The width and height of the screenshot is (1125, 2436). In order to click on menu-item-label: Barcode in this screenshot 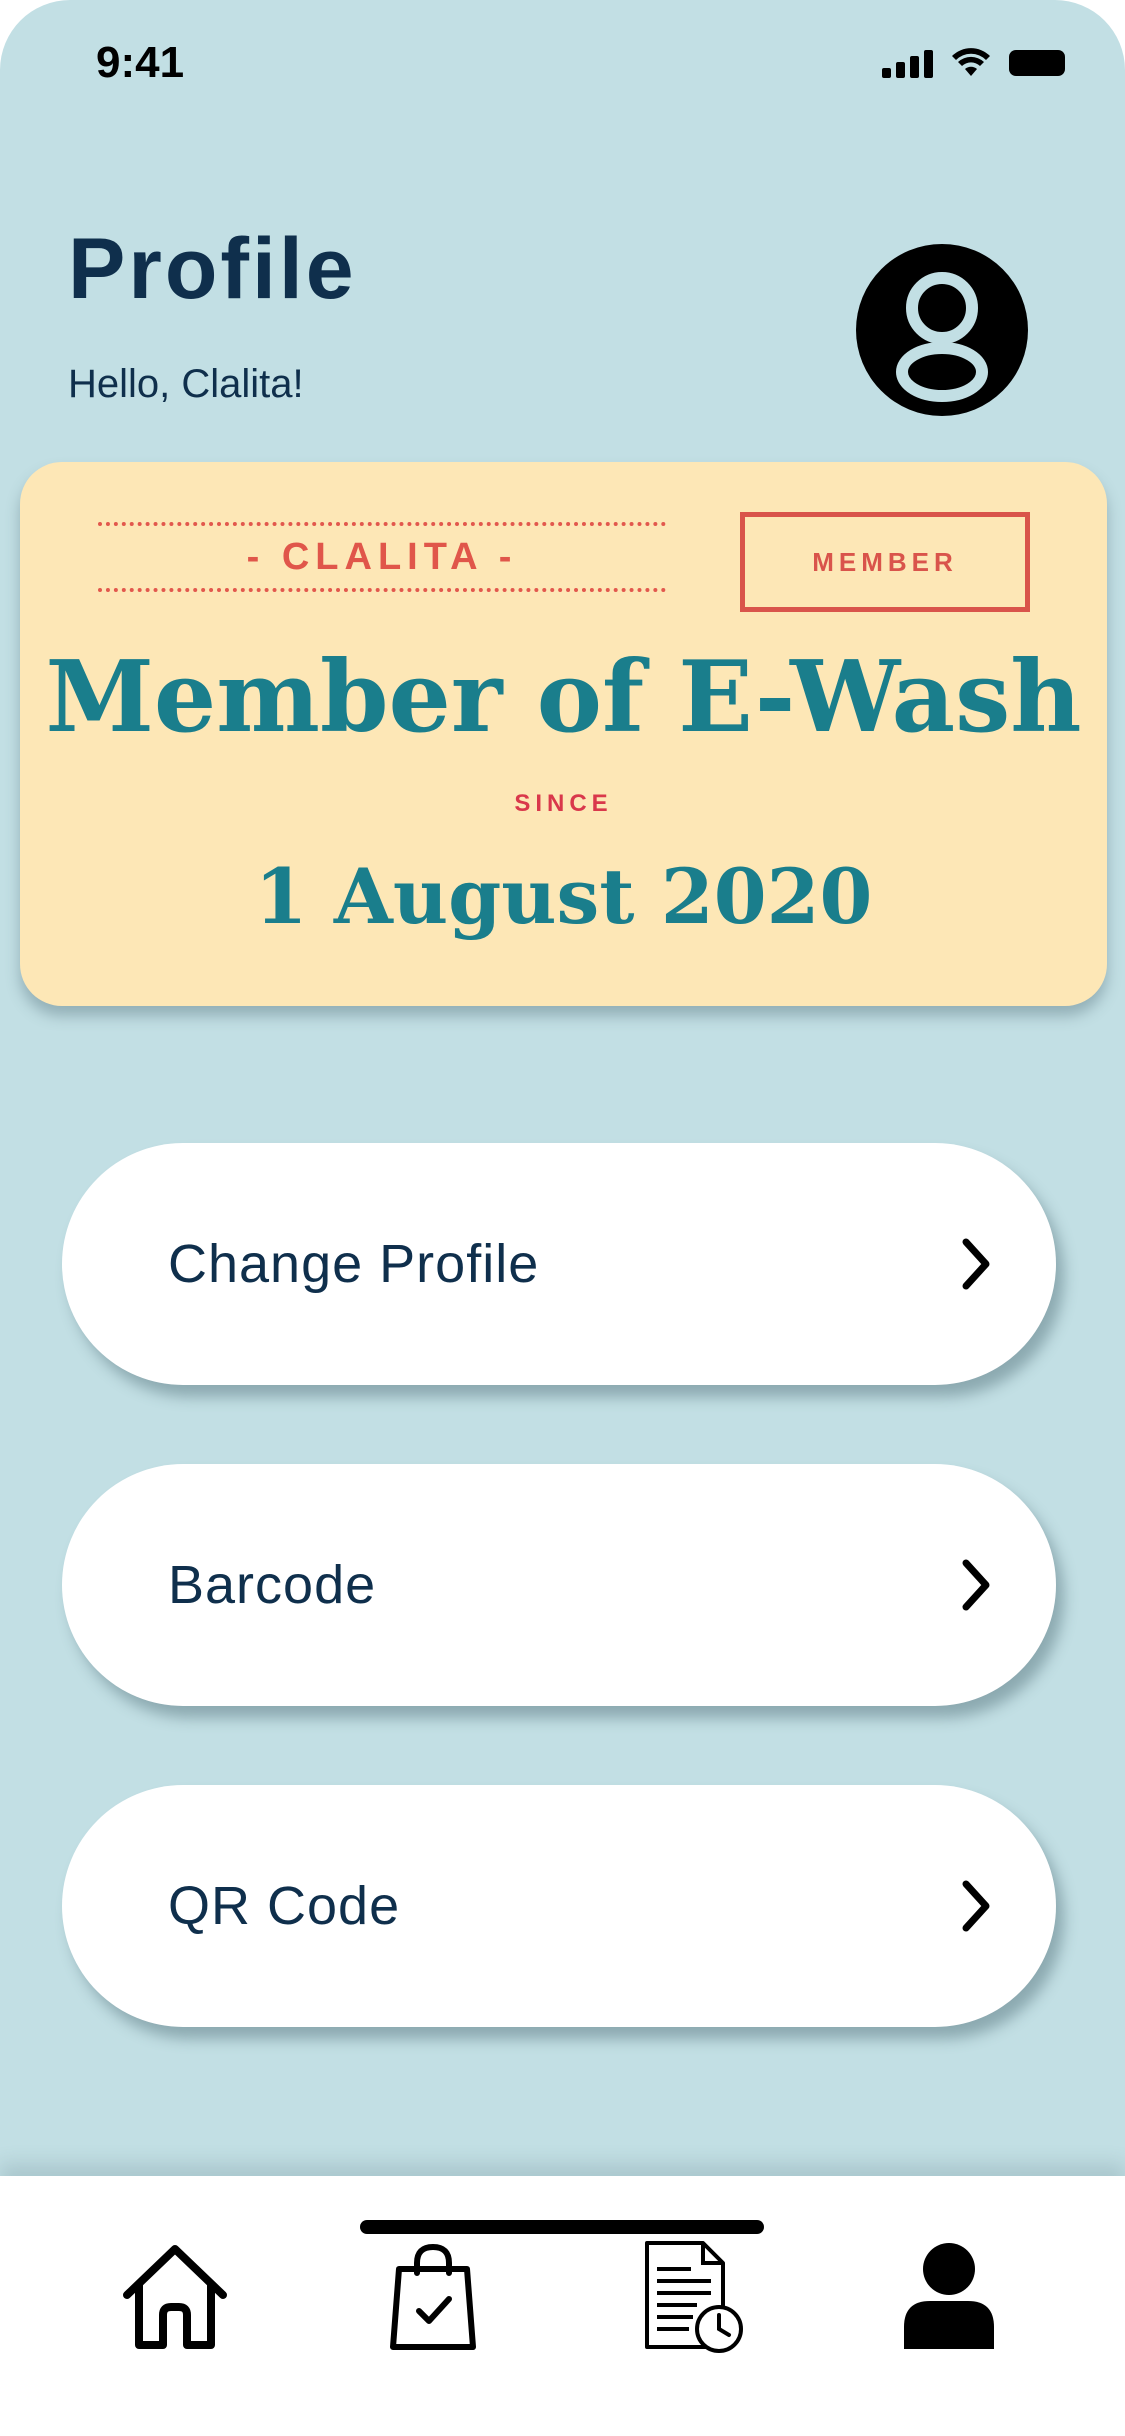, I will do `click(272, 1585)`.